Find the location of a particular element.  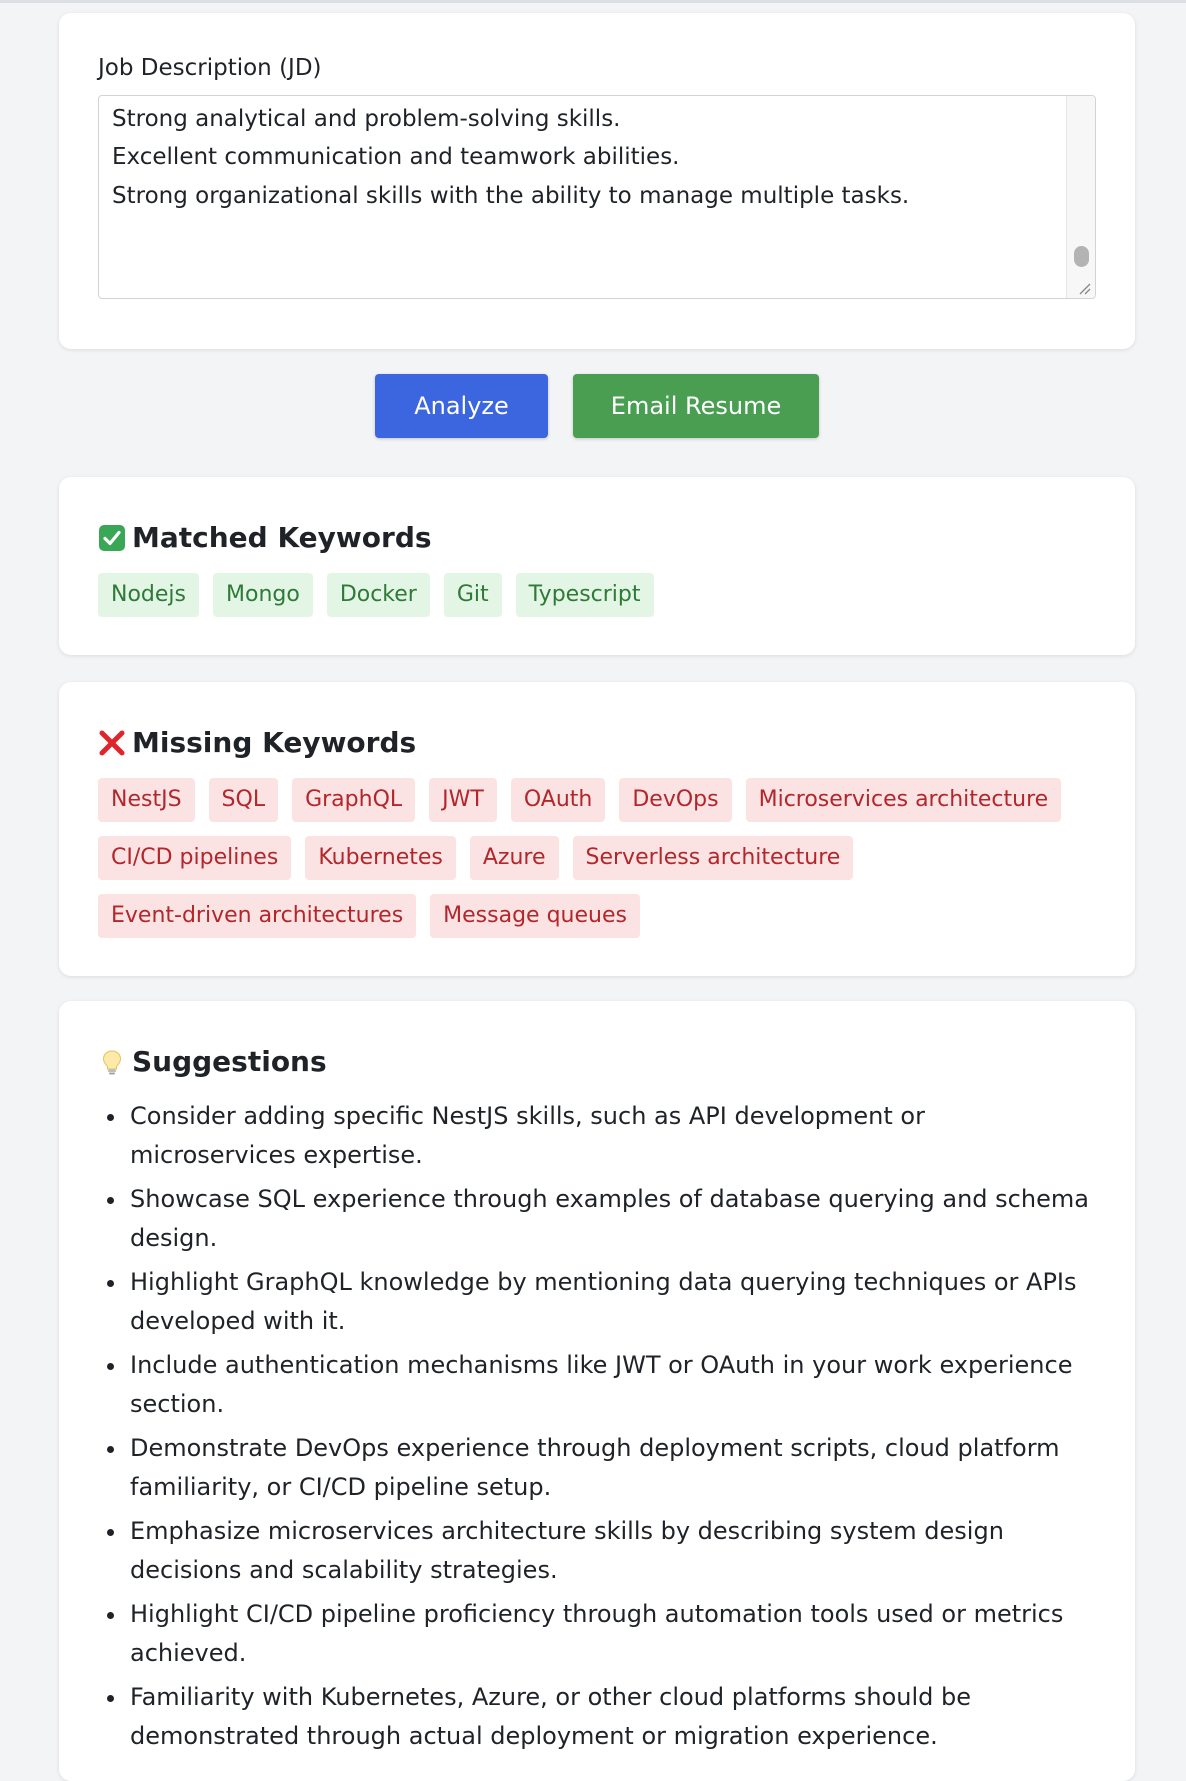

textarea-scrollbar is located at coordinates (1080, 196).